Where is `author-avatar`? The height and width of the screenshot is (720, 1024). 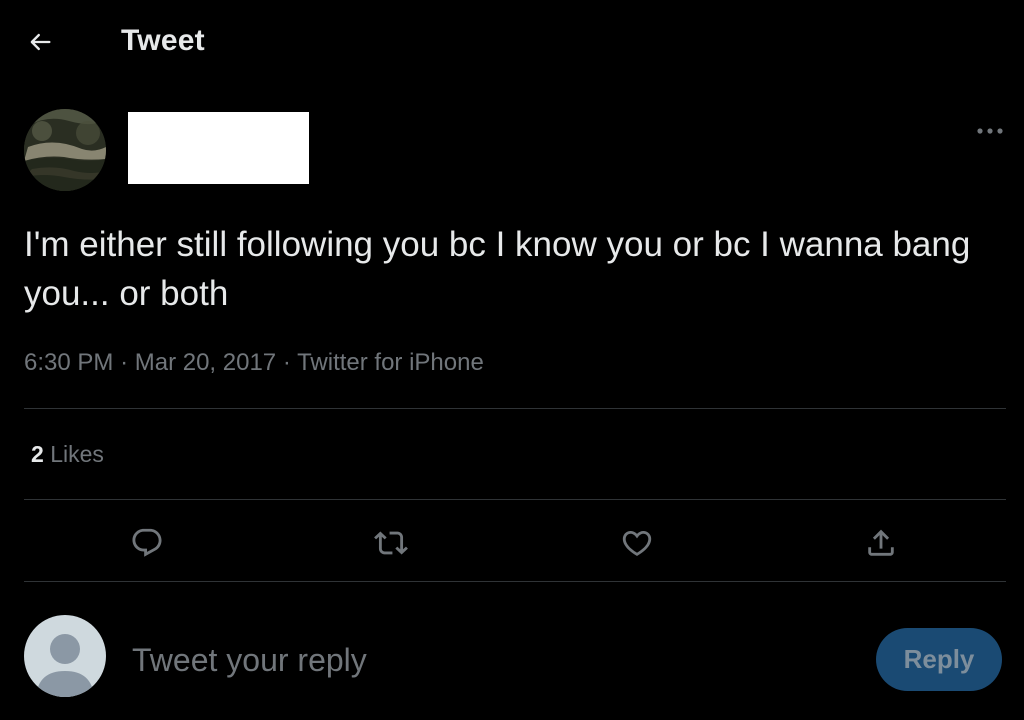 author-avatar is located at coordinates (65, 150).